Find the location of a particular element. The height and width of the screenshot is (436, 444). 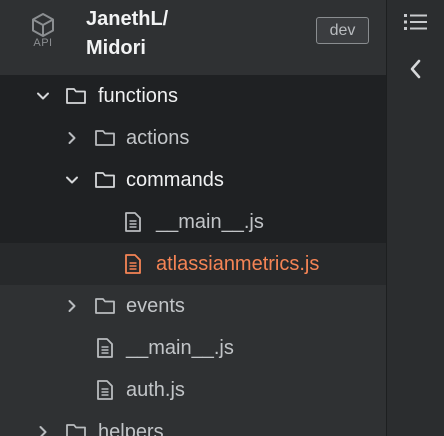

tree-item-label: events is located at coordinates (155, 306).